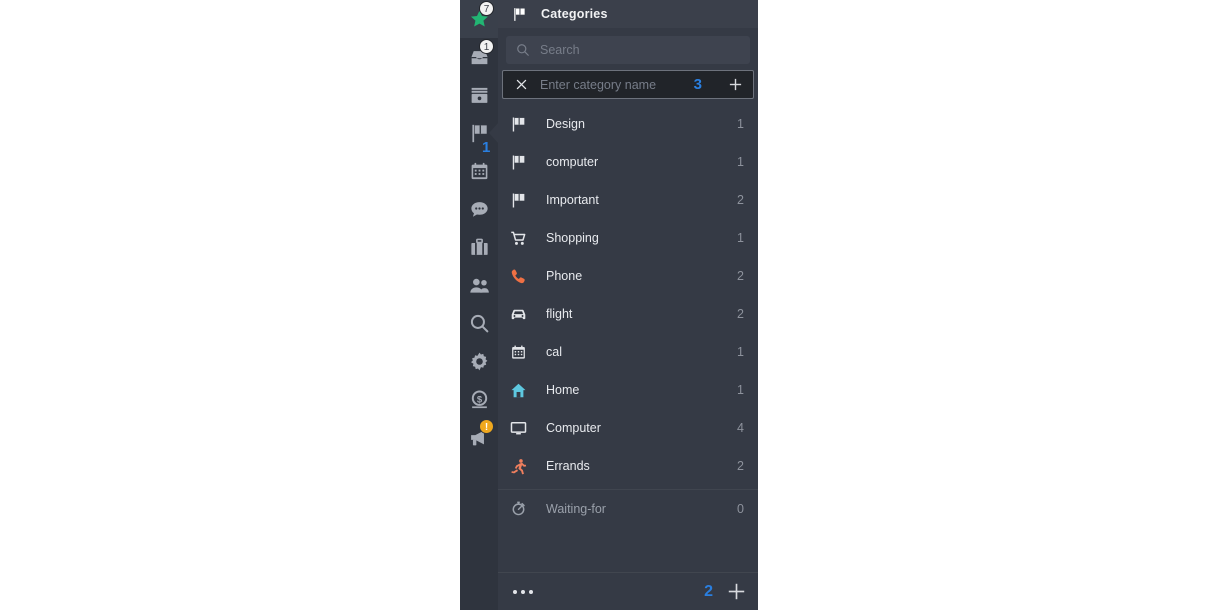 The height and width of the screenshot is (610, 1220). Describe the element at coordinates (559, 314) in the screenshot. I see `category-label: flight` at that location.